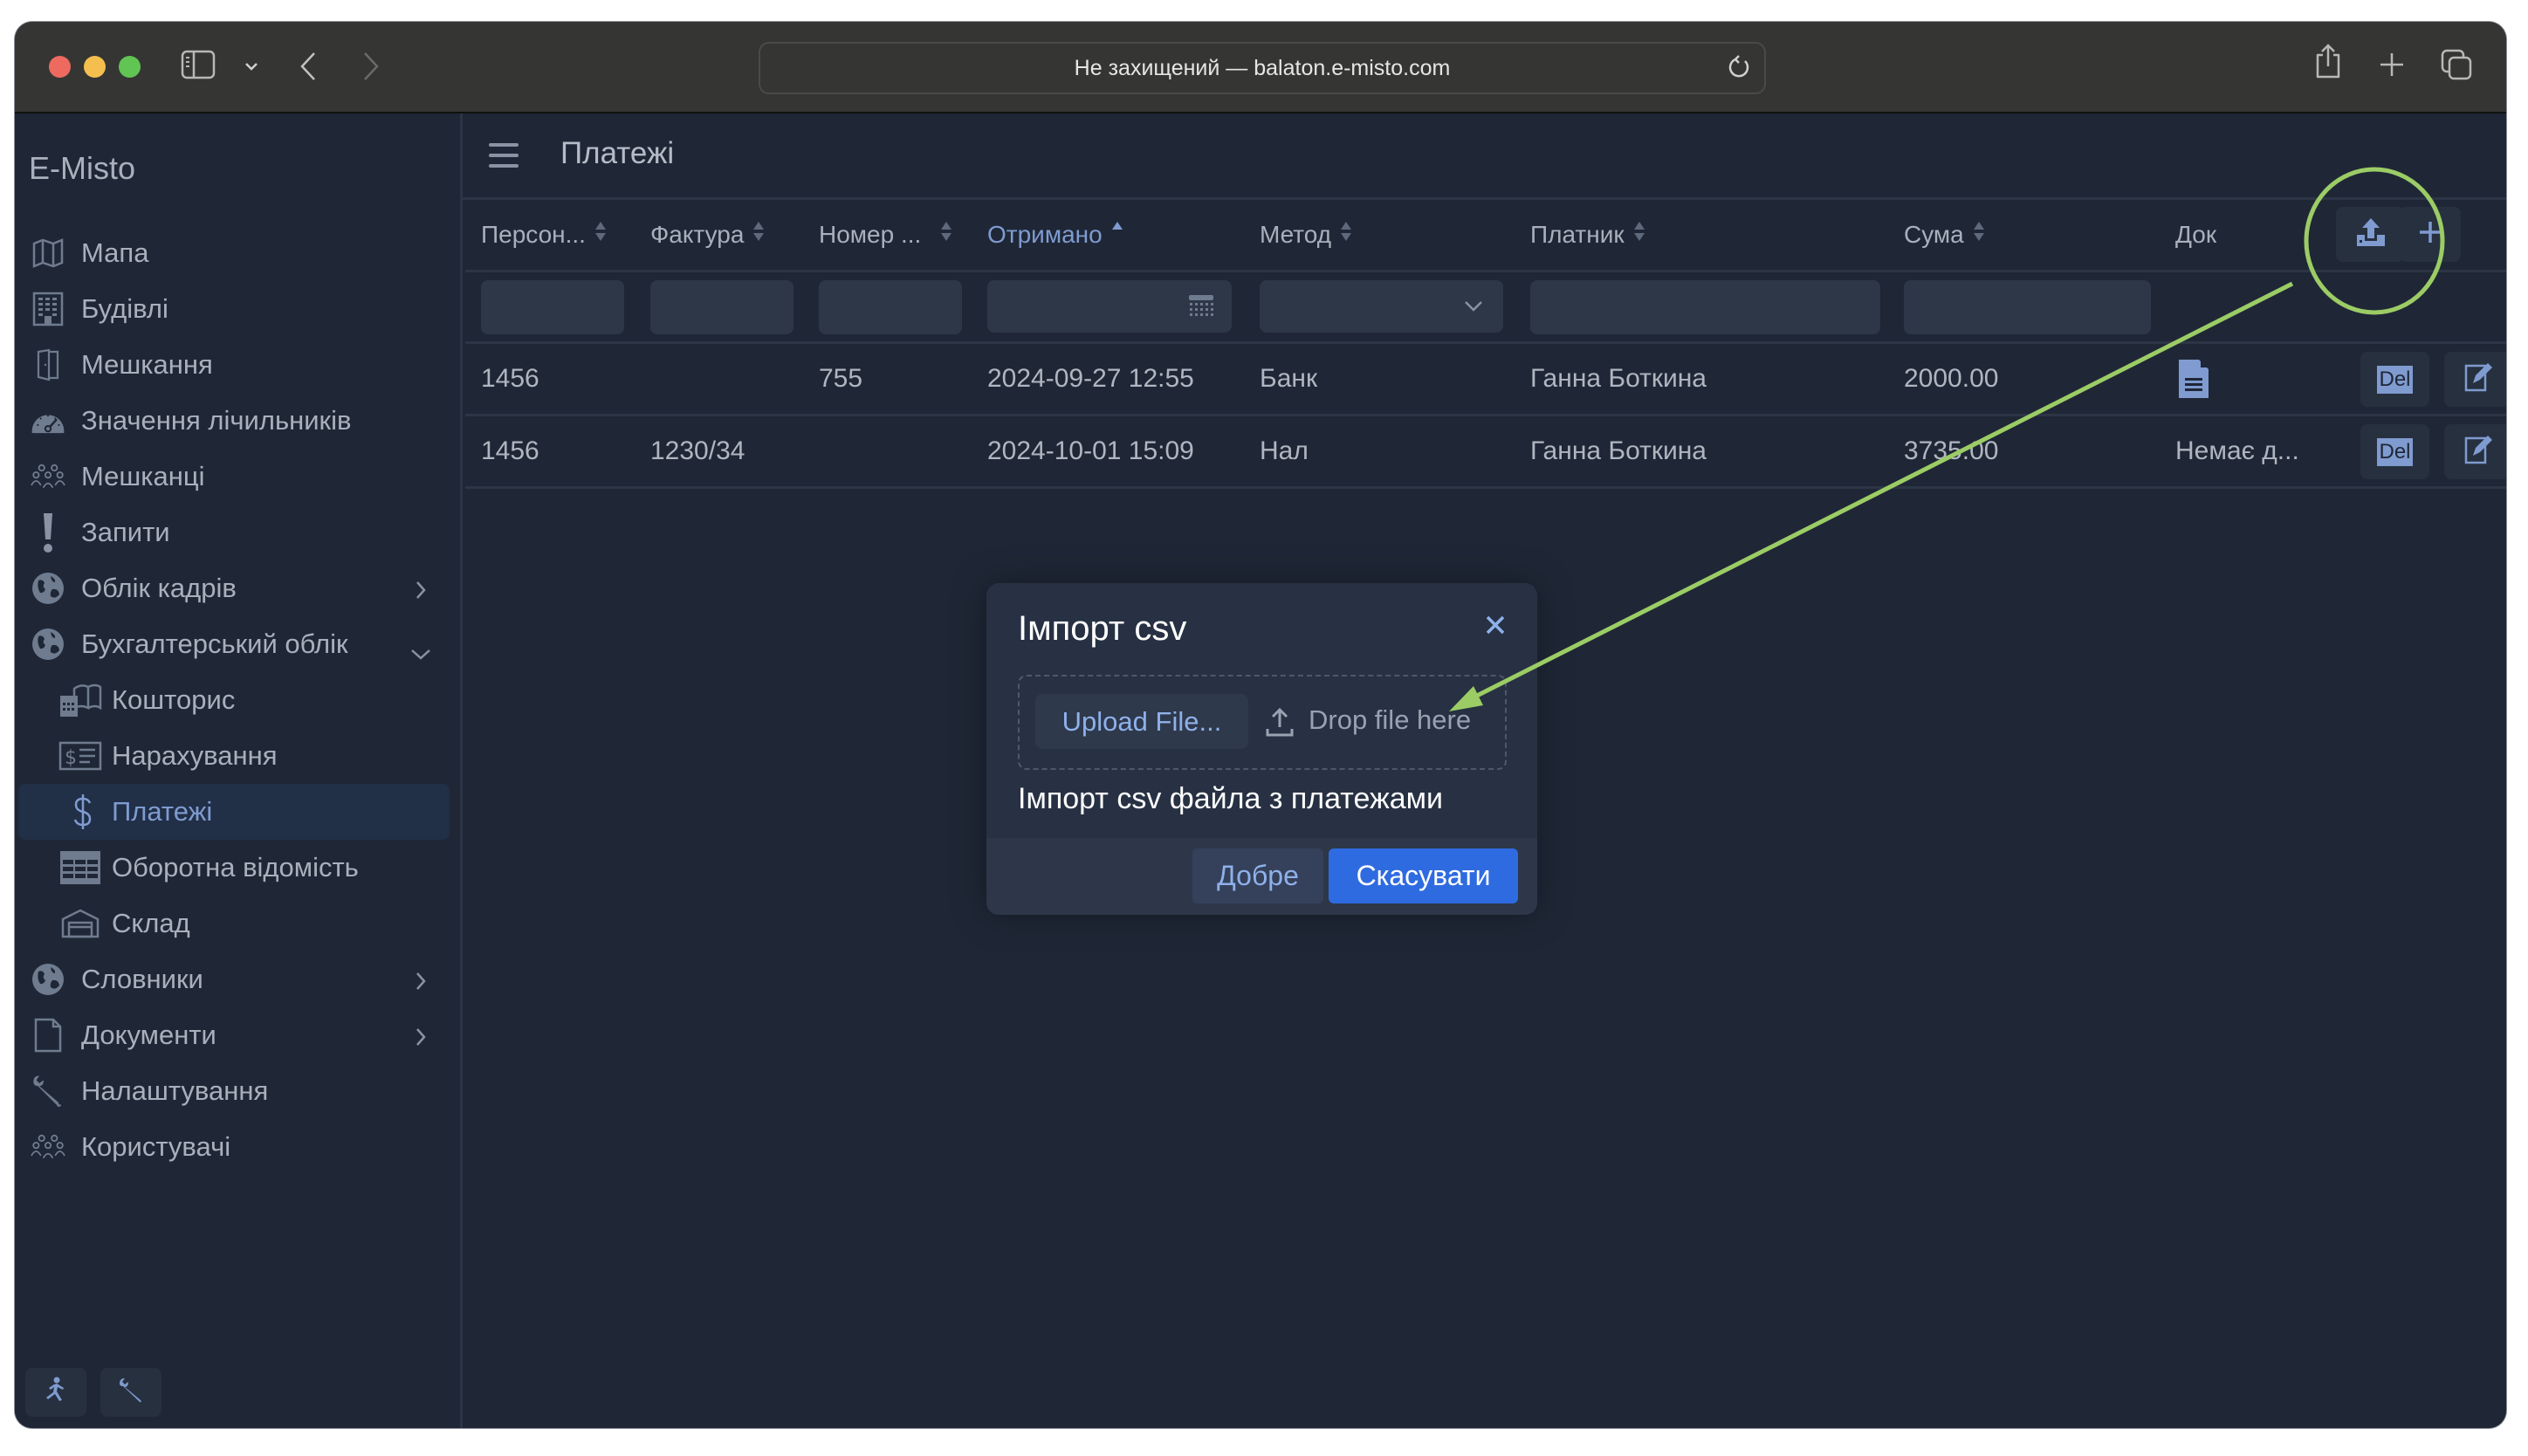 The width and height of the screenshot is (2528, 1456). I want to click on filter-payer-input, so click(1705, 307).